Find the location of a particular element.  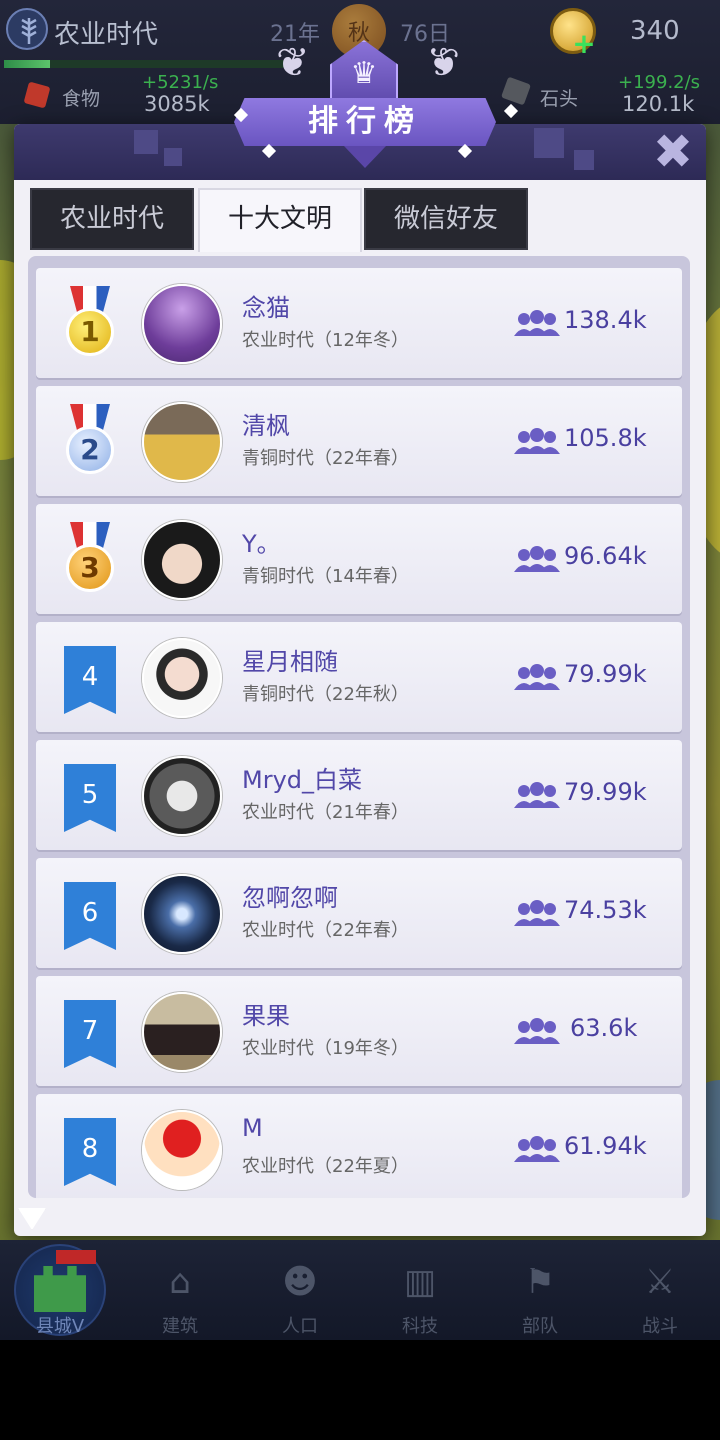

player-name: 星月相随 is located at coordinates (290, 662).